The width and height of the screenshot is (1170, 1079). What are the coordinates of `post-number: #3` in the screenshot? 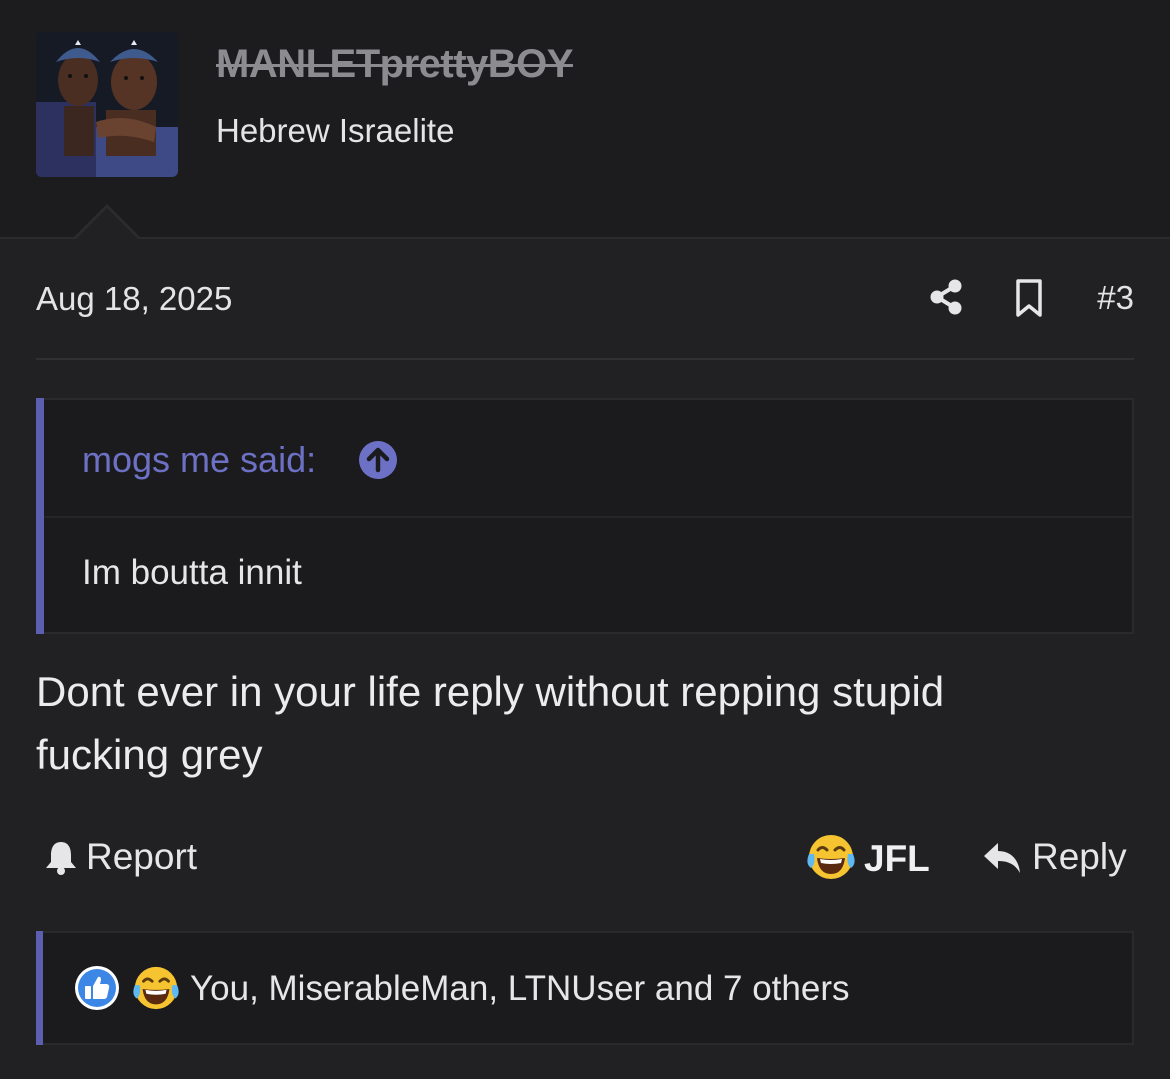 It's located at (1115, 298).